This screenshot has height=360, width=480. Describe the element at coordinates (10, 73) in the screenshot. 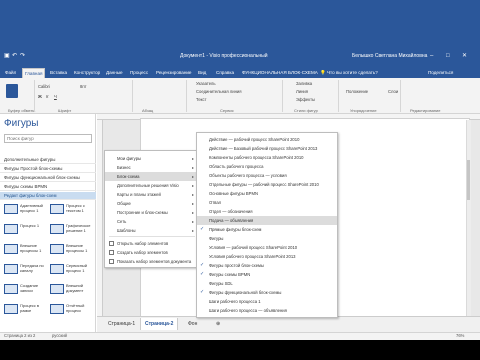

I see `tab-0: Файл` at that location.